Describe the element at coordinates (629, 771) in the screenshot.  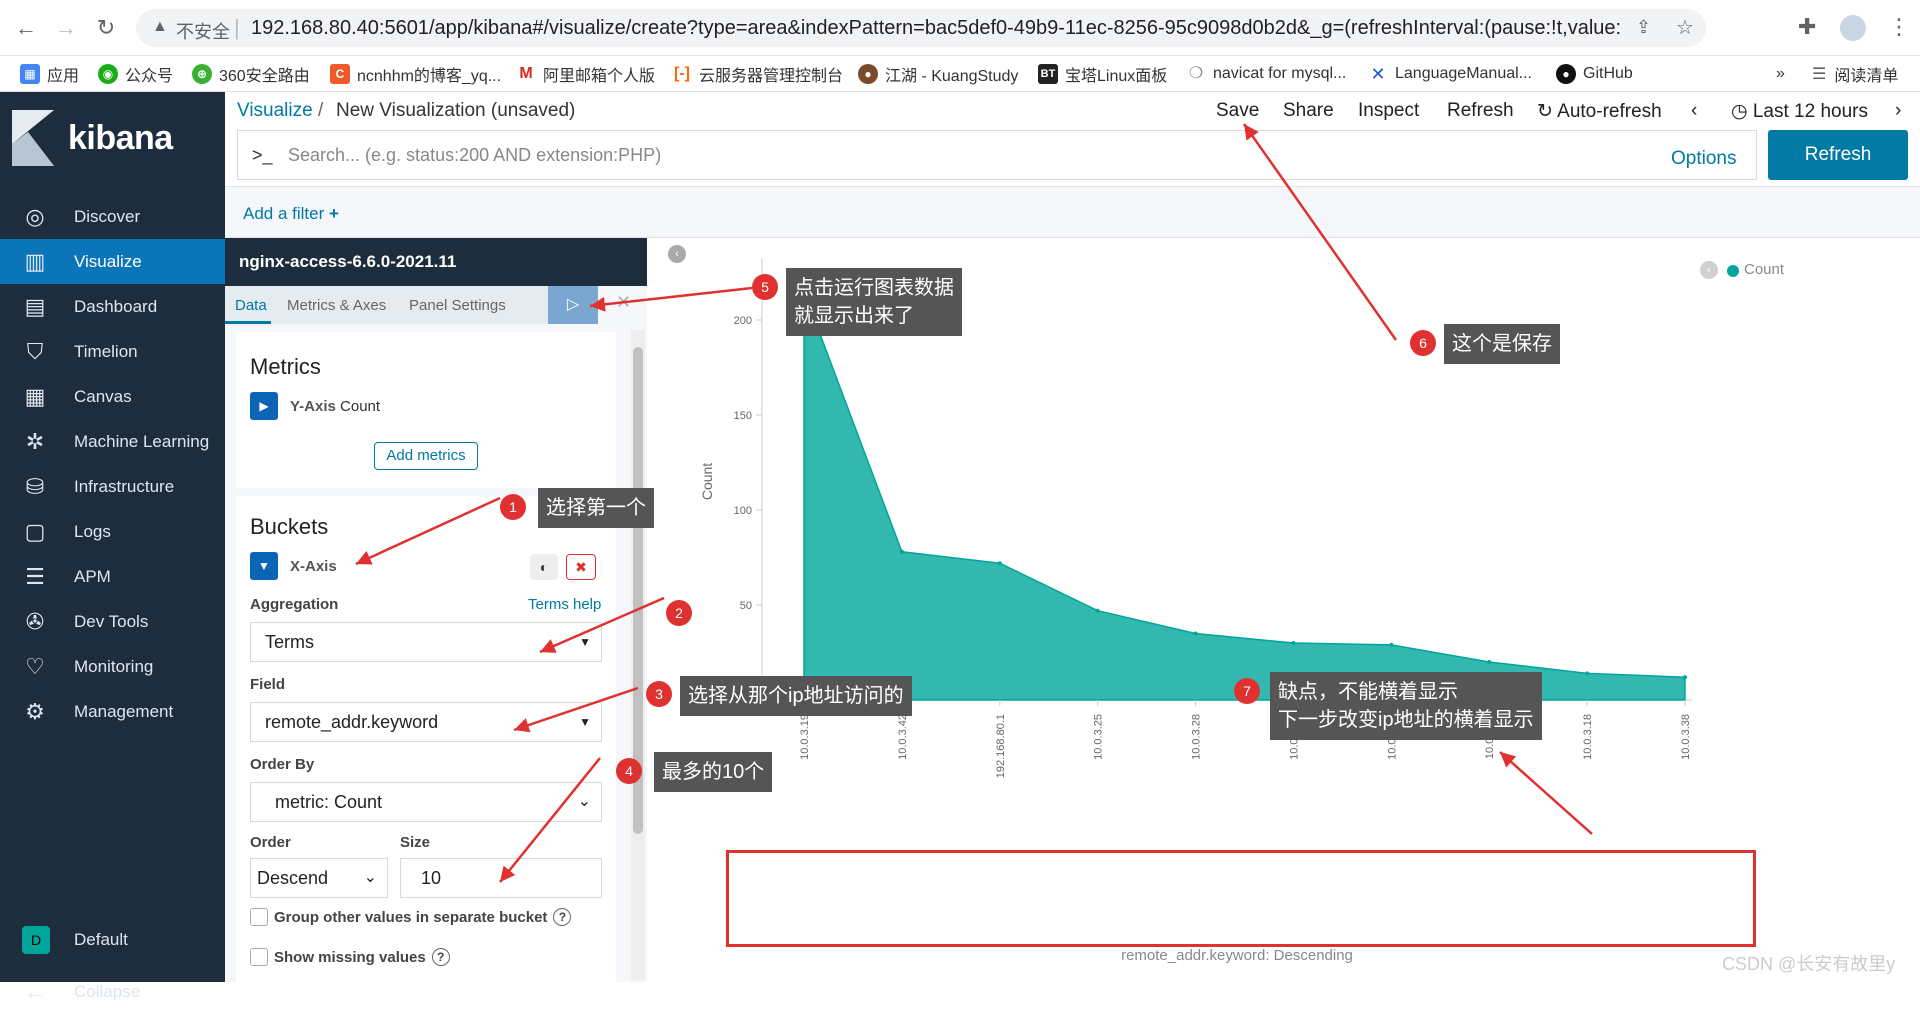
I see `annotation-badge: 4` at that location.